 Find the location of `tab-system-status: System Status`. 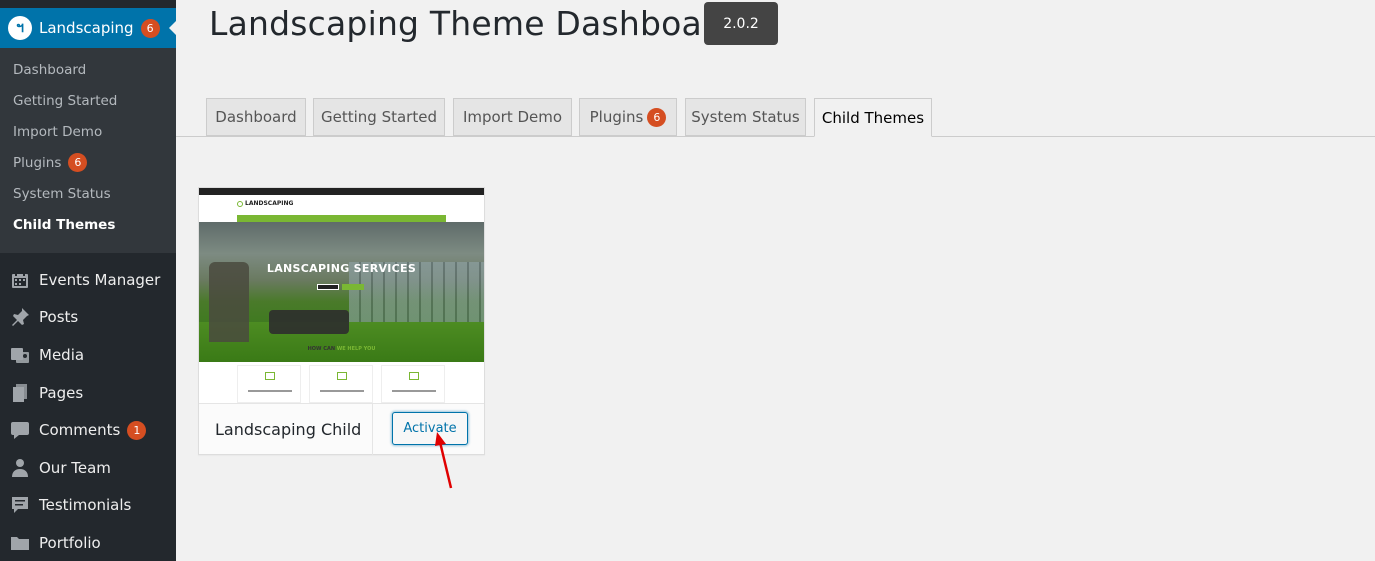

tab-system-status: System Status is located at coordinates (745, 117).